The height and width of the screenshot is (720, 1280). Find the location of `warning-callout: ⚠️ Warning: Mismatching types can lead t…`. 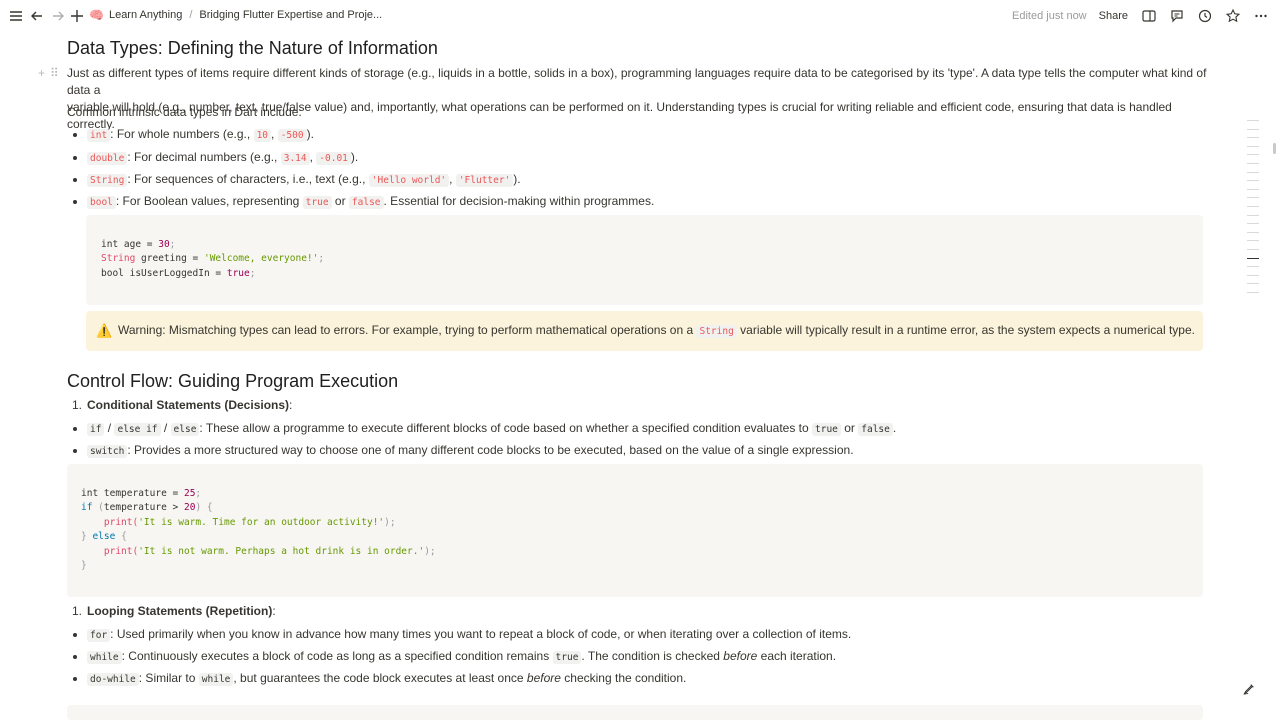

warning-callout: ⚠️ Warning: Mismatching types can lead t… is located at coordinates (644, 331).